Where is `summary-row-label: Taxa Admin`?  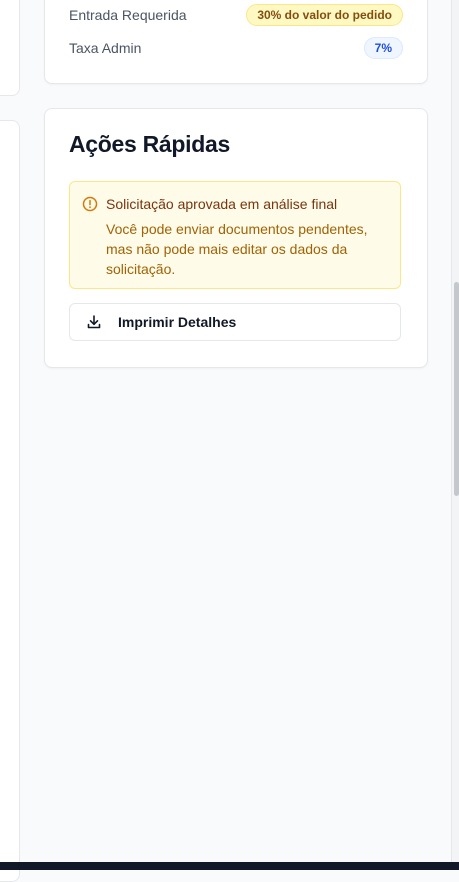 summary-row-label: Taxa Admin is located at coordinates (105, 48).